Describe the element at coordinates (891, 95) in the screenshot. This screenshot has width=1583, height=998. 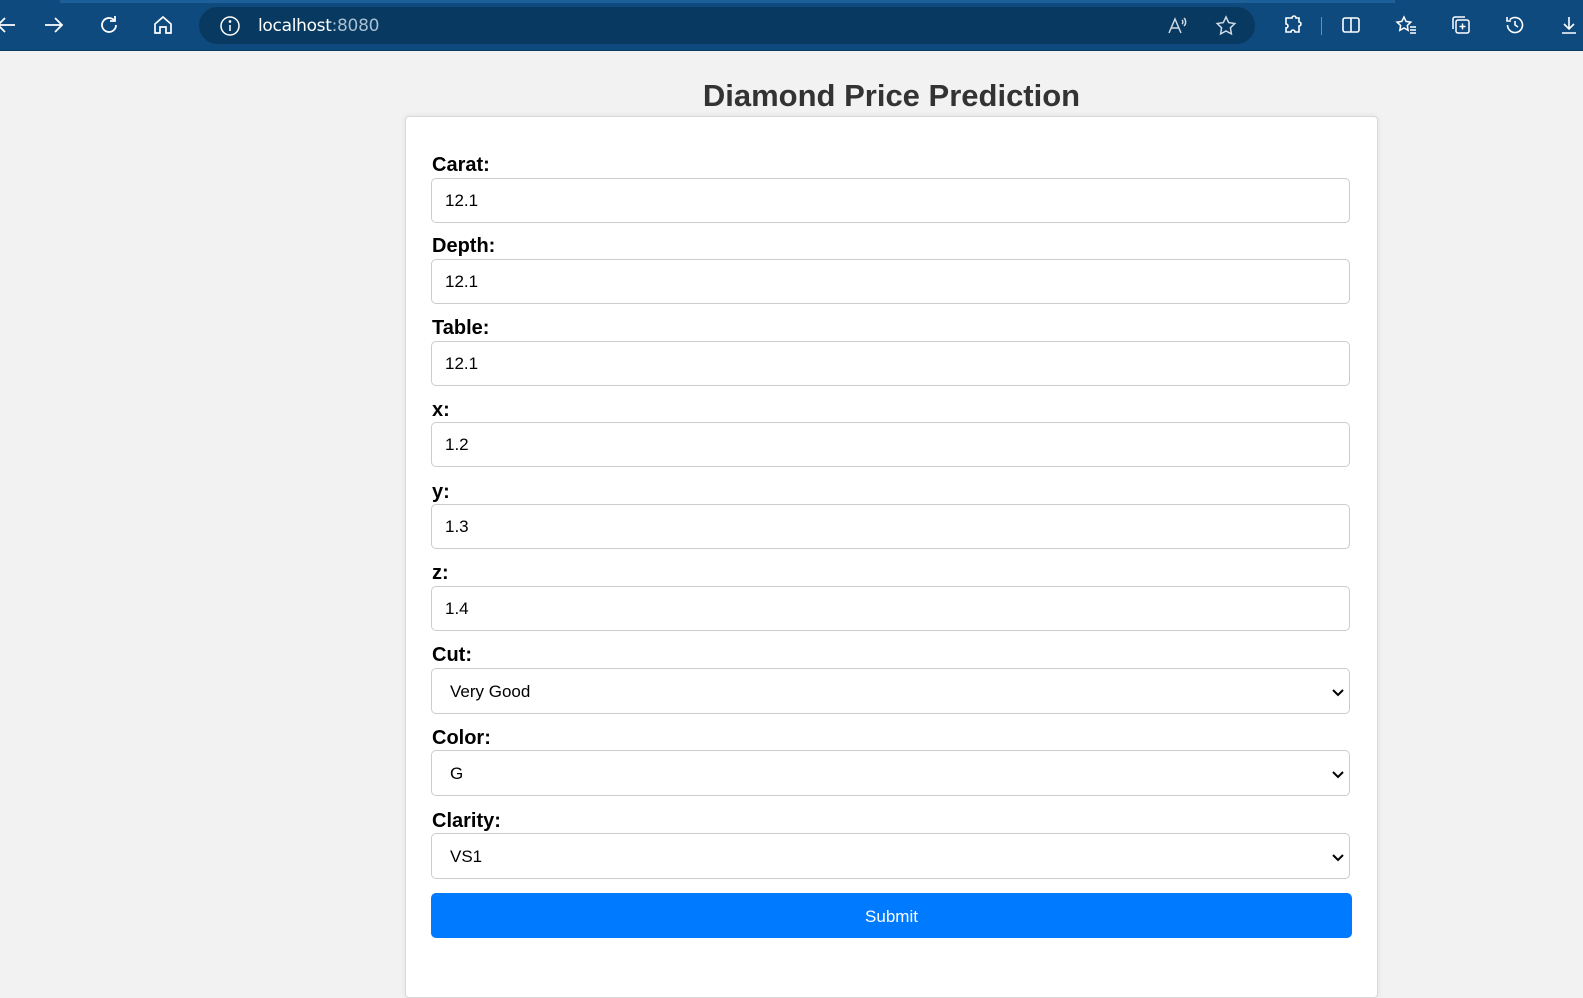
I see `page-title: Diamond Price Prediction` at that location.